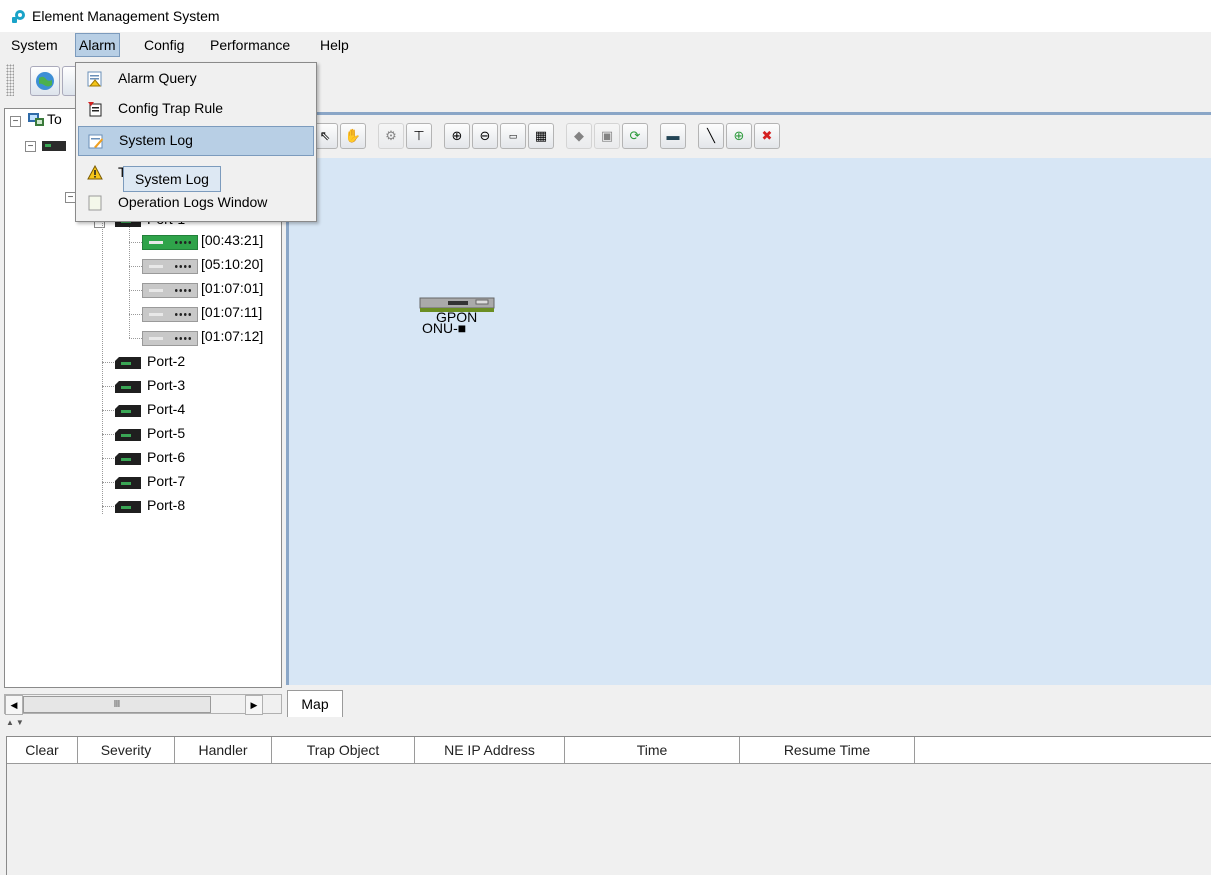 This screenshot has height=875, width=1211. I want to click on menu-item-config-trap-rule: Config Trap Rule, so click(196, 109).